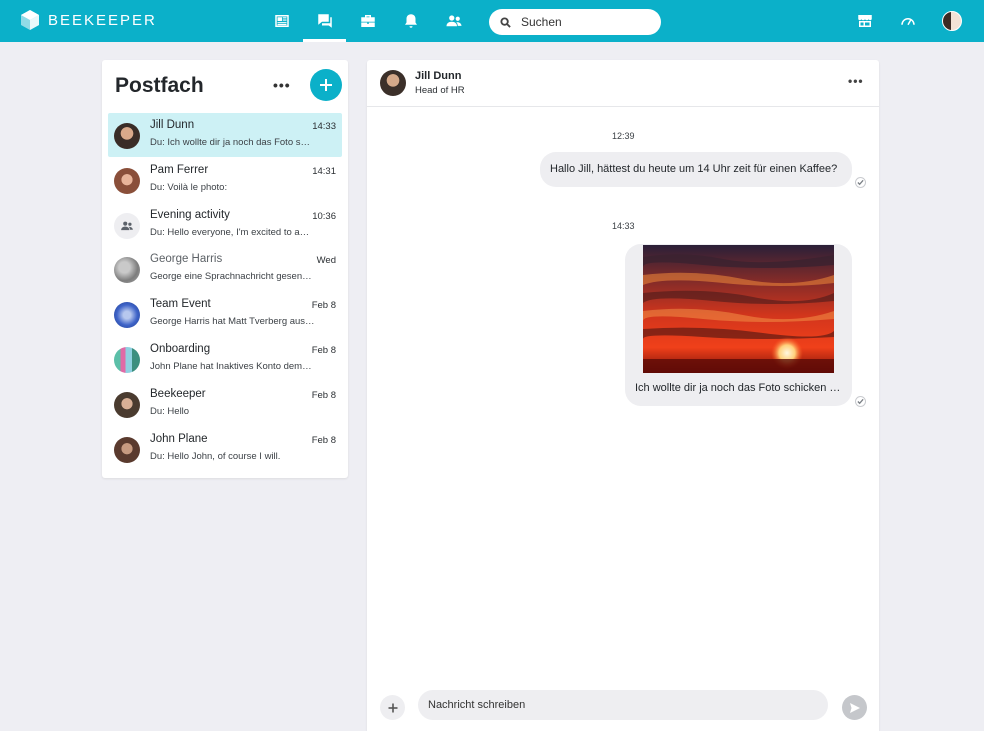 This screenshot has height=731, width=984. I want to click on group-avatar, so click(127, 226).